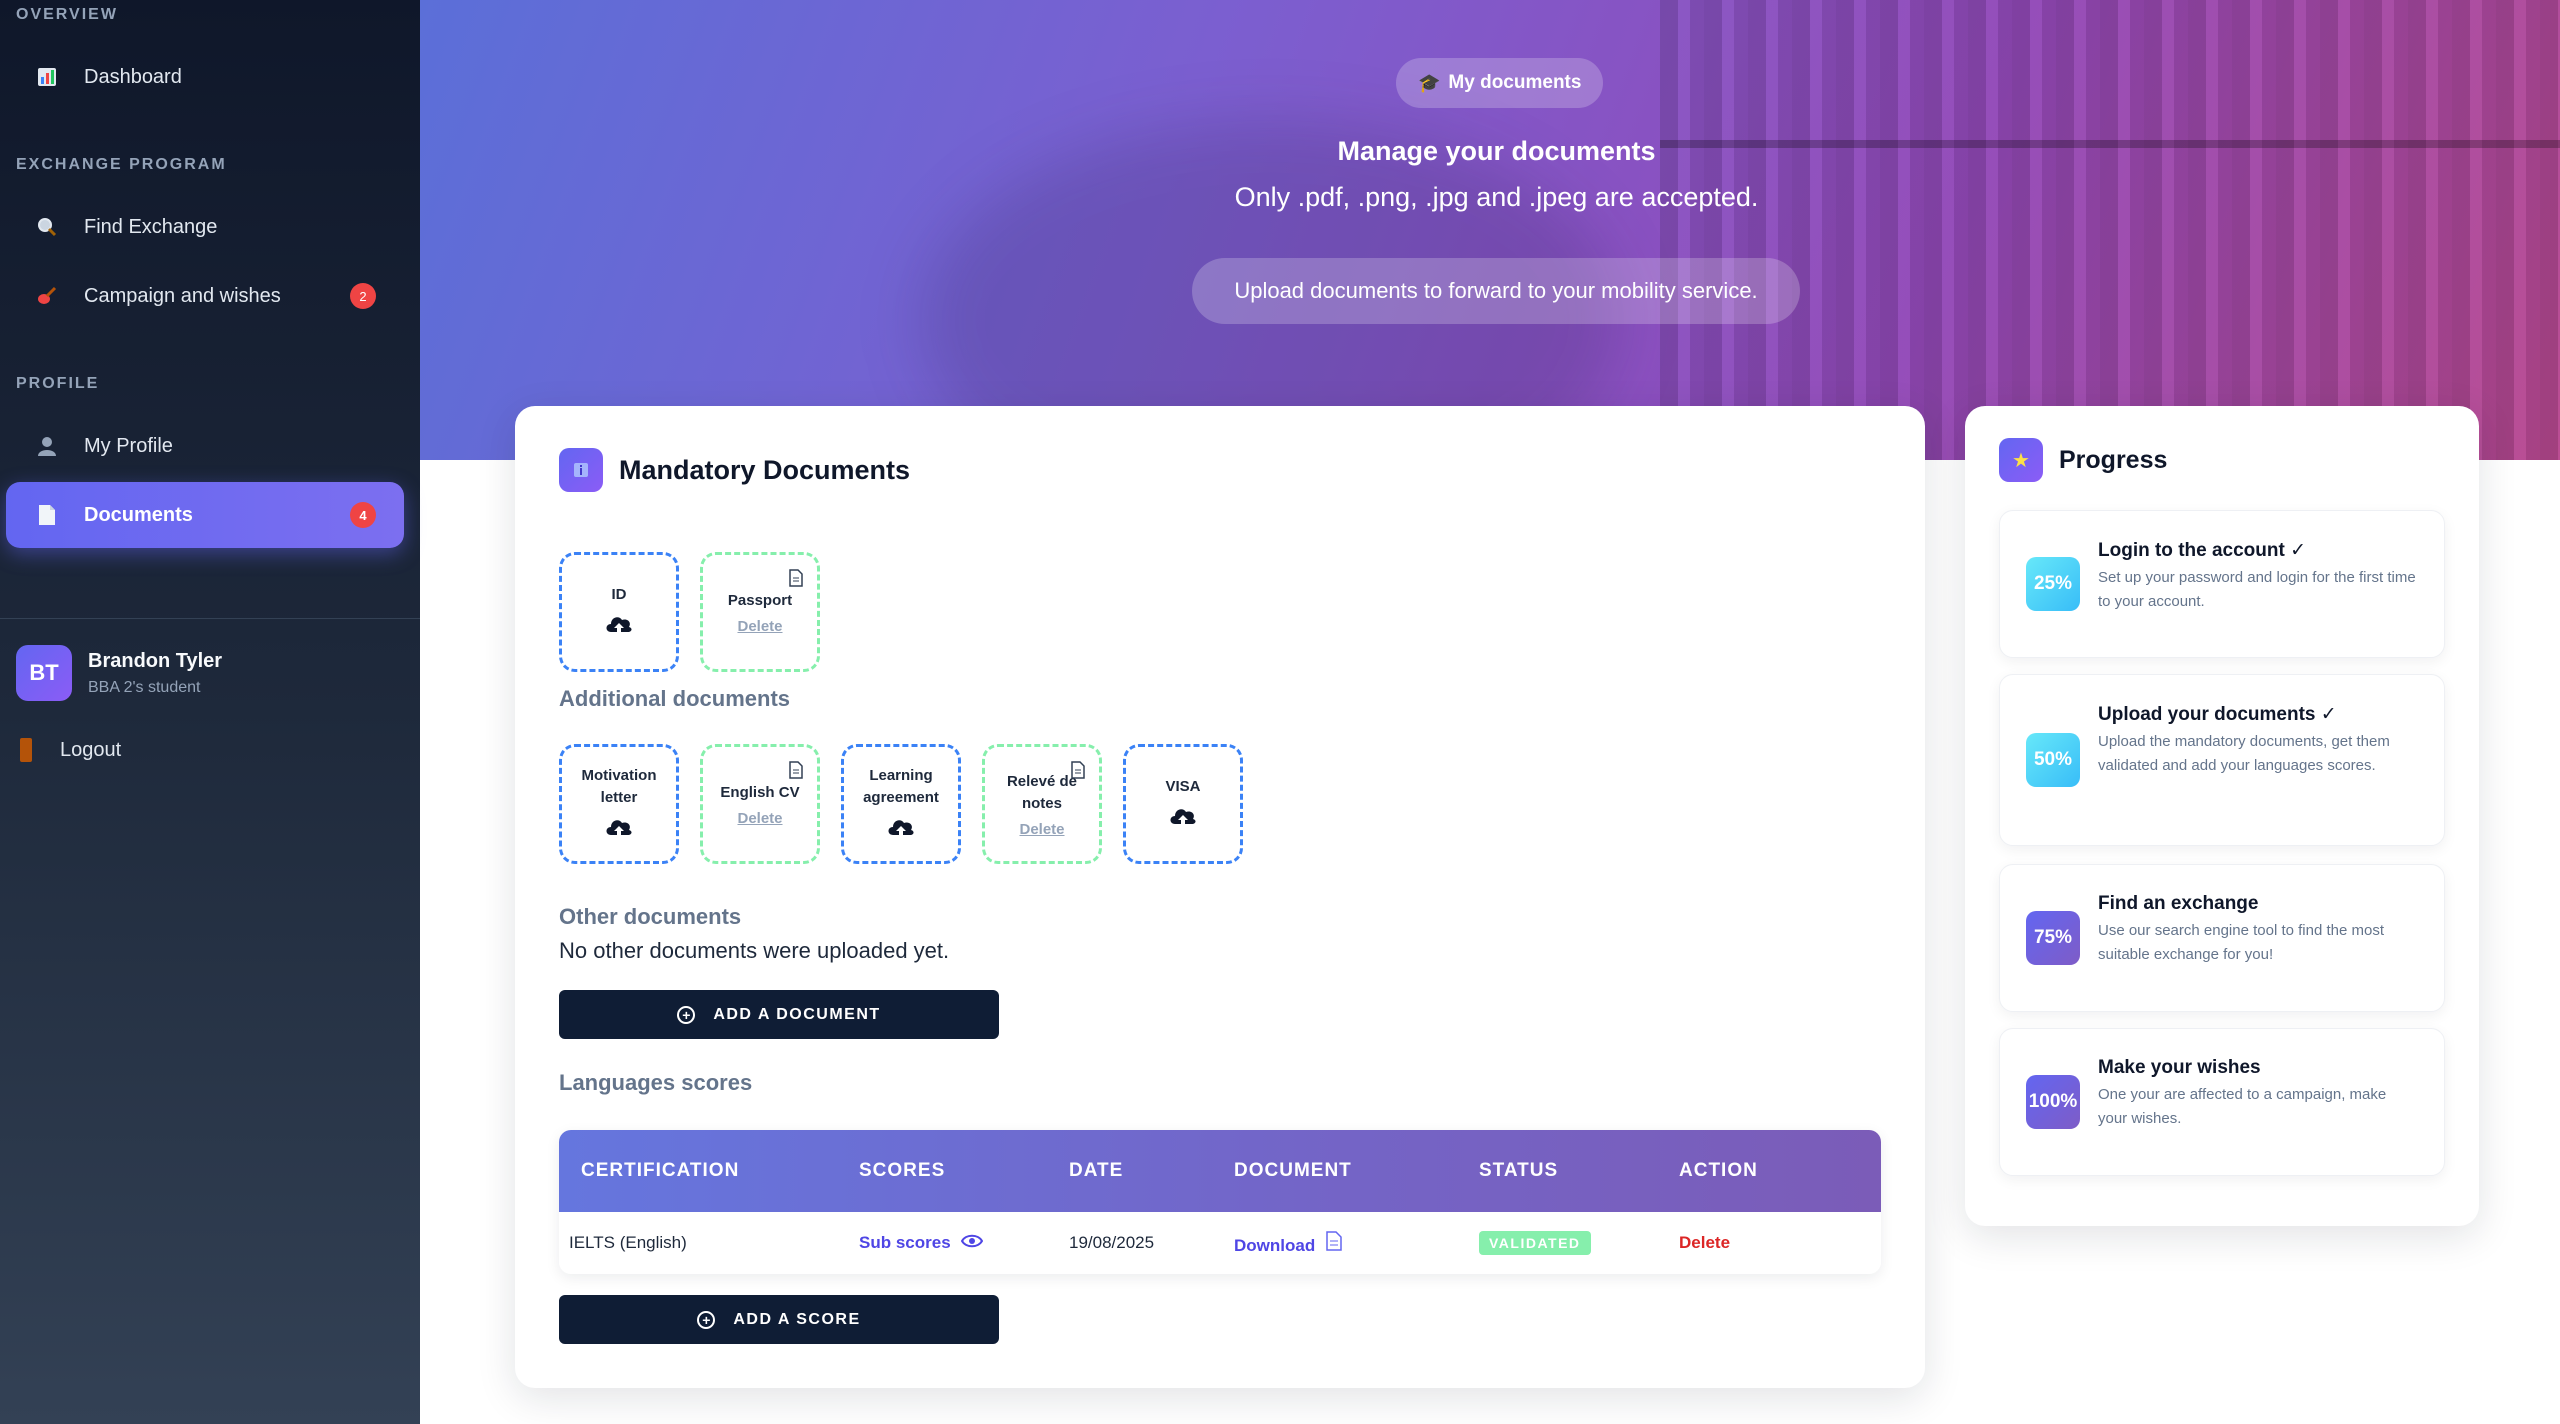  I want to click on column-header-document: DOCUMENT, so click(1293, 1170).